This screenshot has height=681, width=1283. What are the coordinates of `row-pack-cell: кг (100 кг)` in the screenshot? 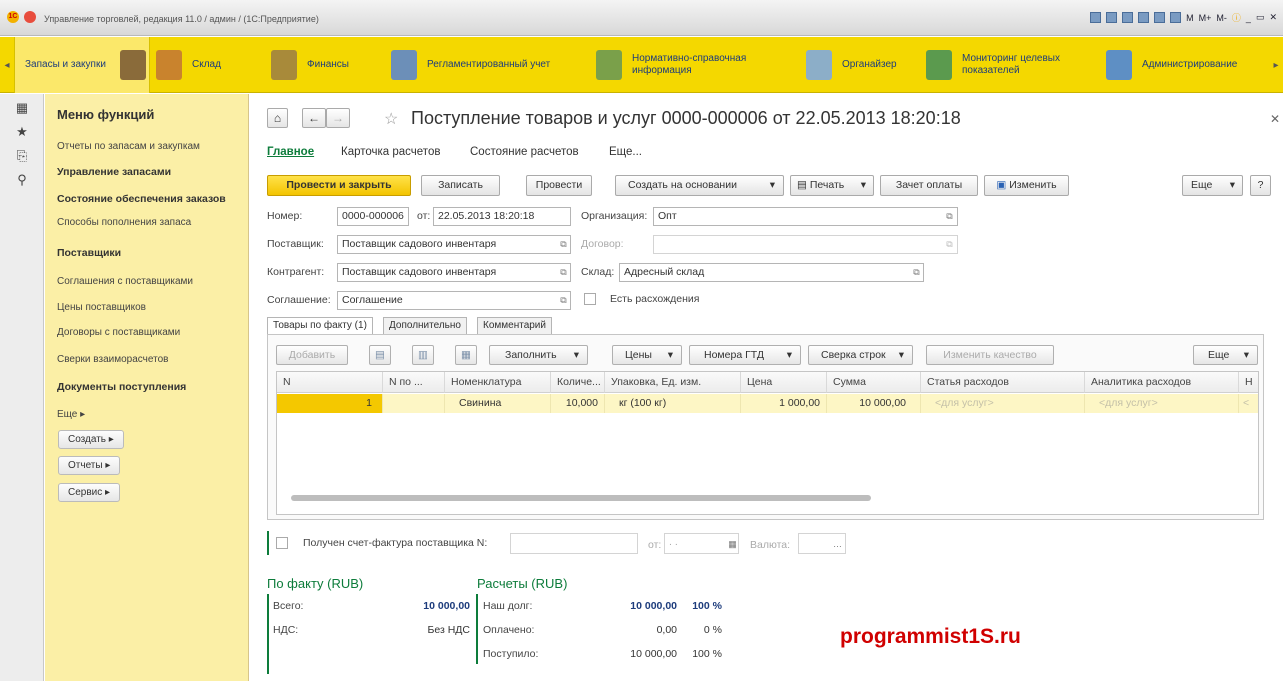 It's located at (673, 403).